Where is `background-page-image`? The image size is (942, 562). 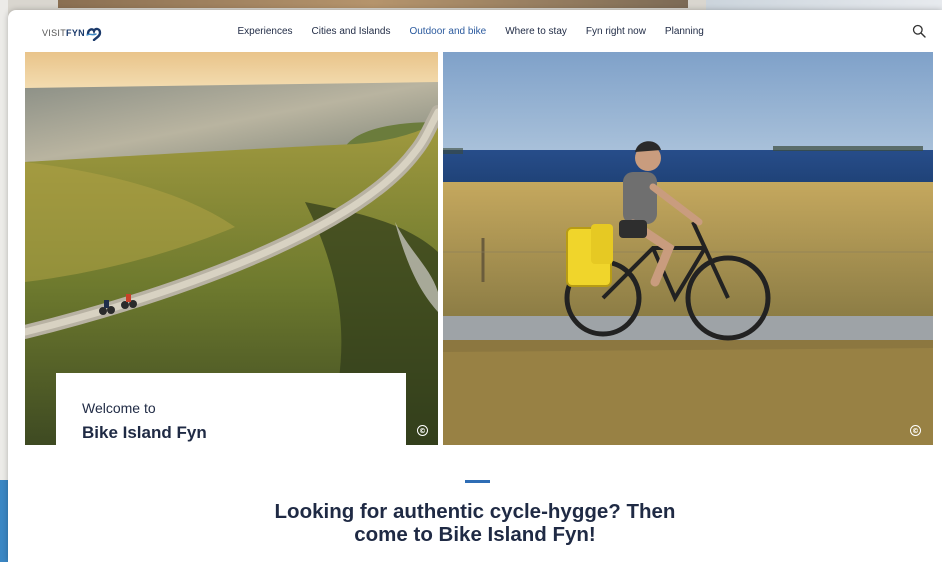 background-page-image is located at coordinates (373, 4).